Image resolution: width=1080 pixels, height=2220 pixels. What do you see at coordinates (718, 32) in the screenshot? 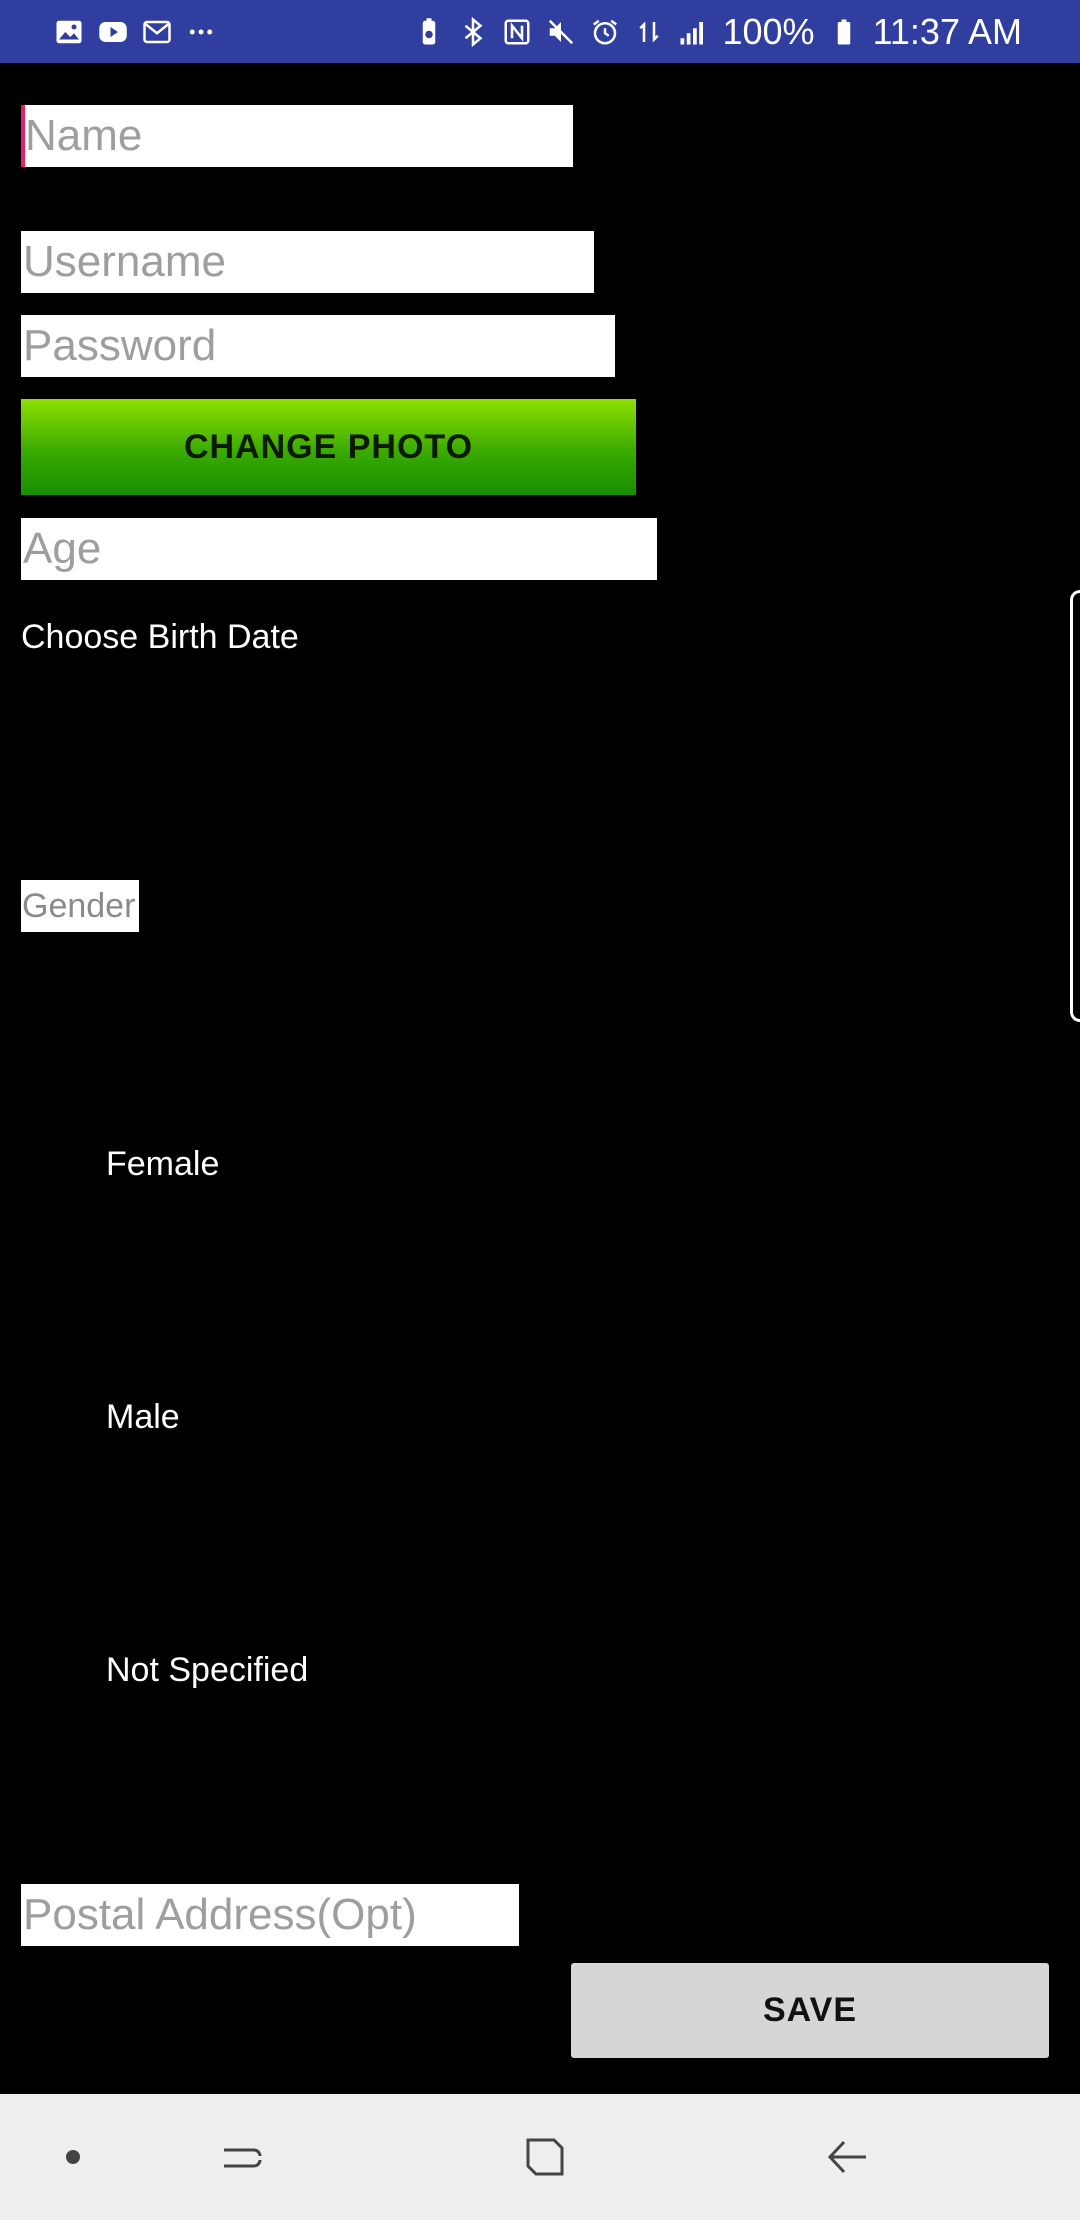
I see `status-right-icons: 100% 11:37 AM` at bounding box center [718, 32].